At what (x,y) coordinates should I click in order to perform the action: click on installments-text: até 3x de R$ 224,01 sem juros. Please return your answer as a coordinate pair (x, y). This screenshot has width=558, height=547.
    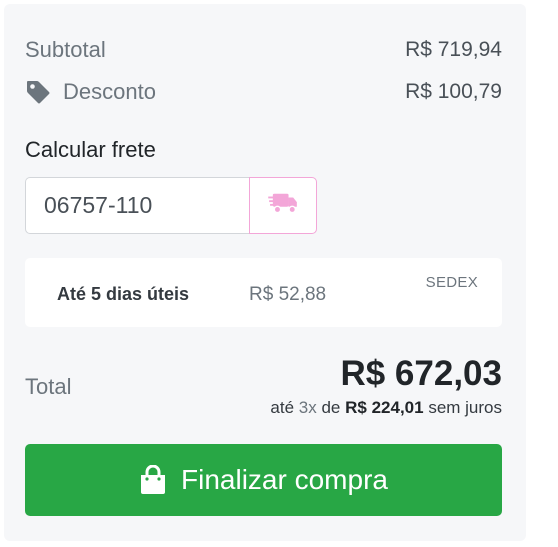
    Looking at the image, I should click on (386, 408).